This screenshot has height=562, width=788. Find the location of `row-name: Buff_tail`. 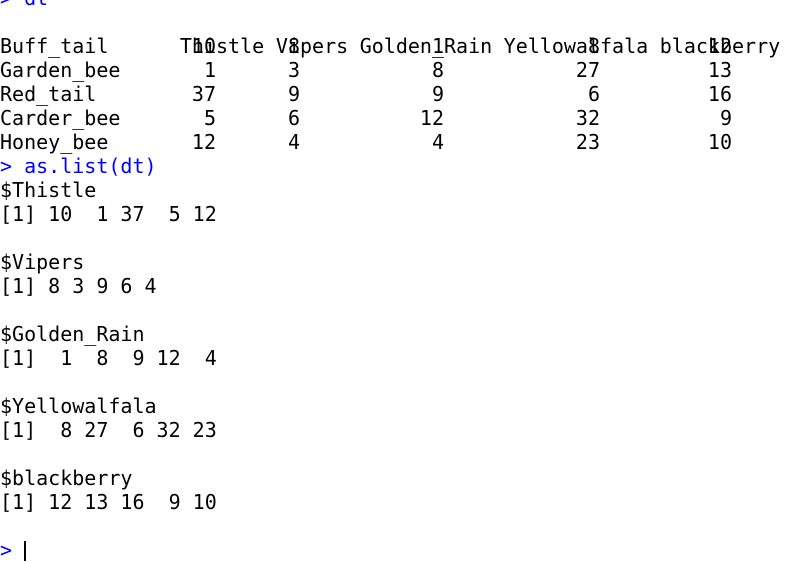

row-name: Buff_tail is located at coordinates (54, 46).